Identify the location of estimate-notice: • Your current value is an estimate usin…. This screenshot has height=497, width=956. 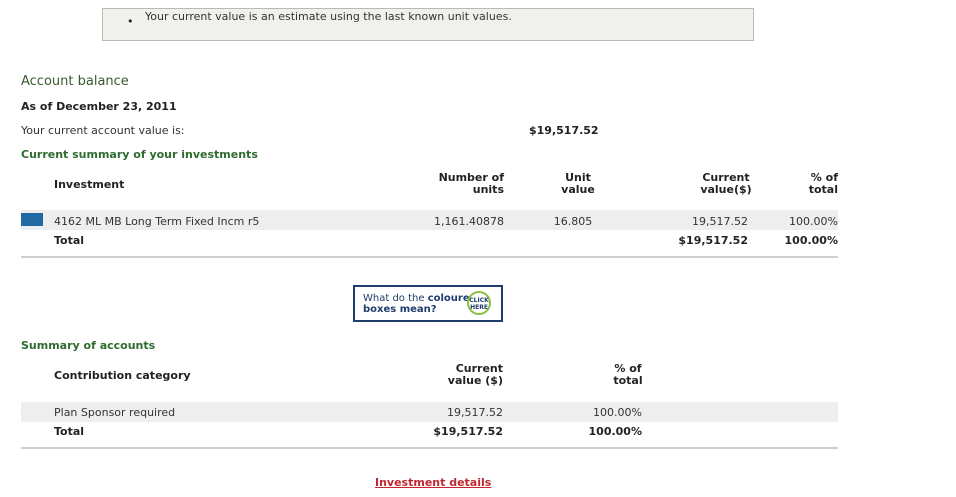
(428, 24).